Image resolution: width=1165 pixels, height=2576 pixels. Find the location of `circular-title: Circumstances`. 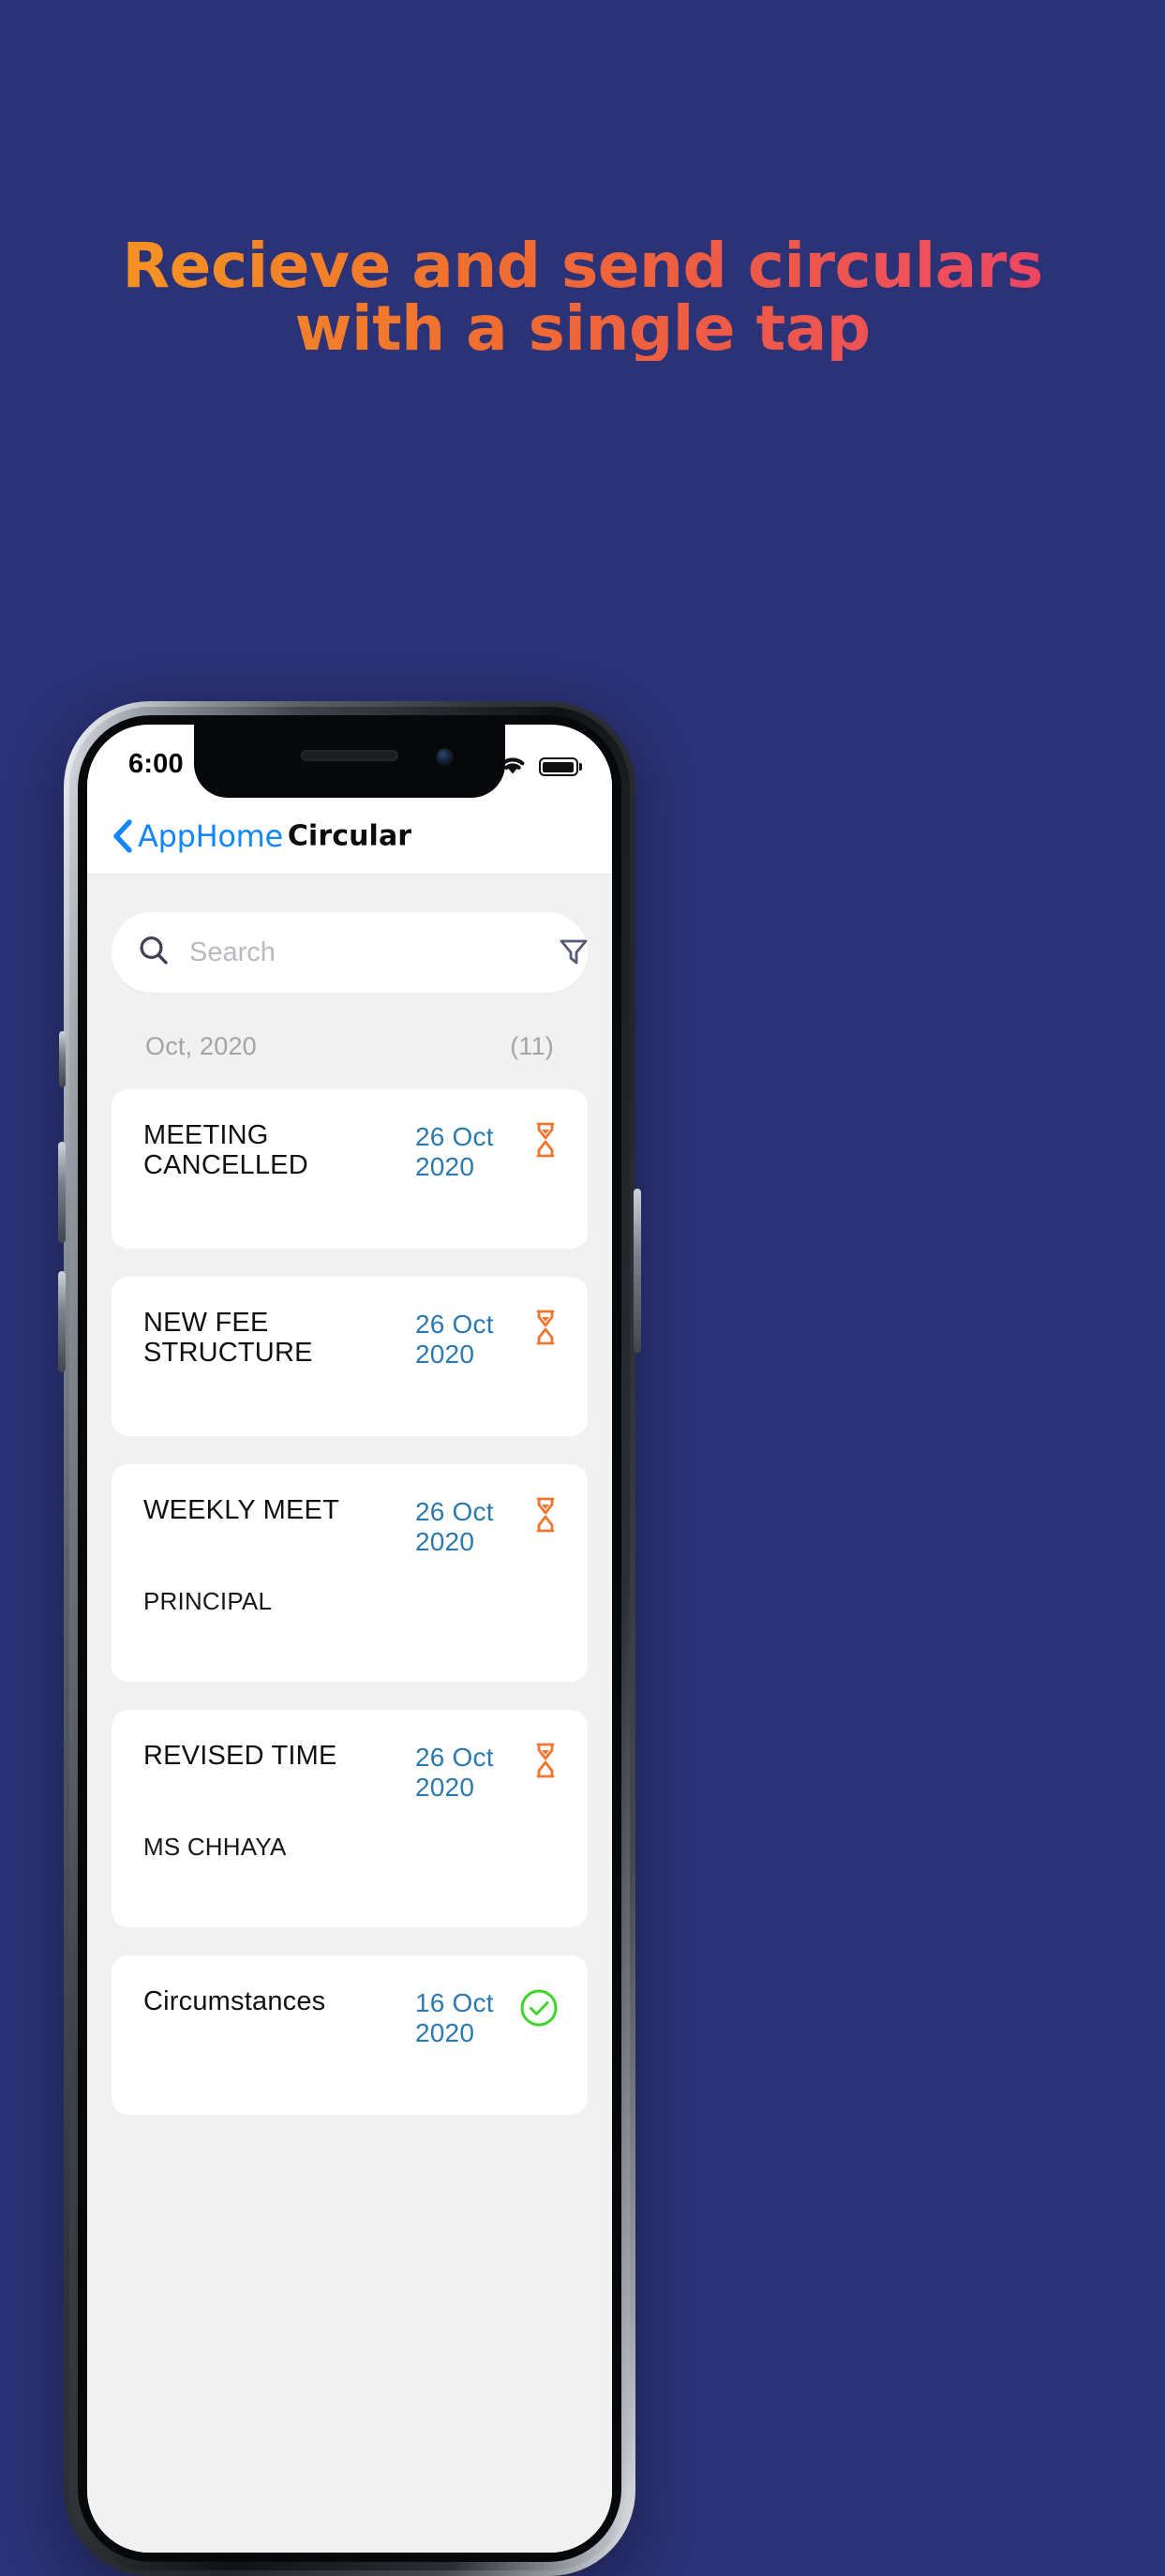

circular-title: Circumstances is located at coordinates (234, 2001).